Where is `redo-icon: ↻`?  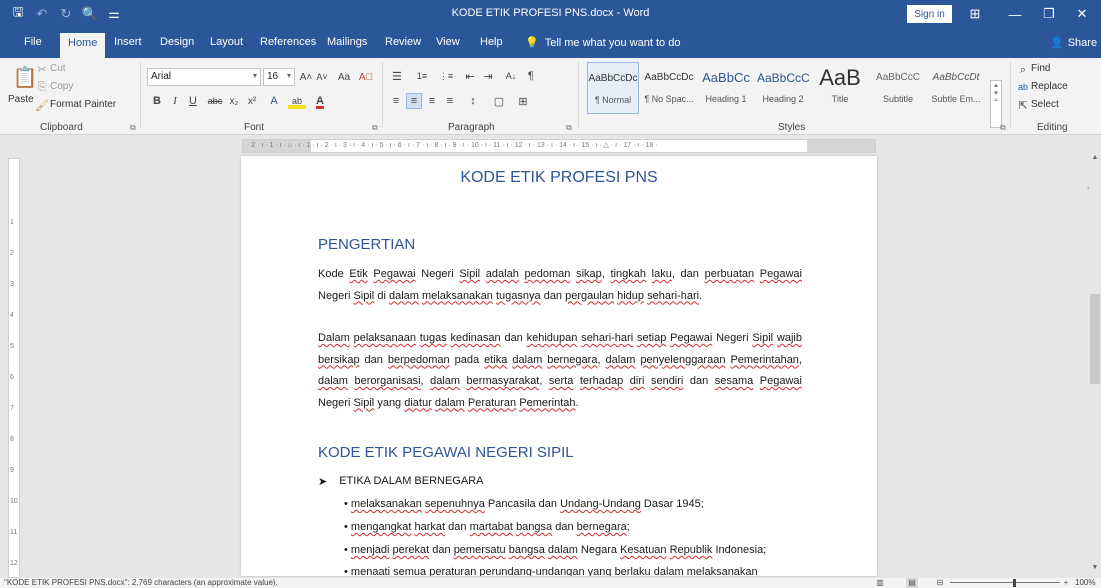 redo-icon: ↻ is located at coordinates (66, 14).